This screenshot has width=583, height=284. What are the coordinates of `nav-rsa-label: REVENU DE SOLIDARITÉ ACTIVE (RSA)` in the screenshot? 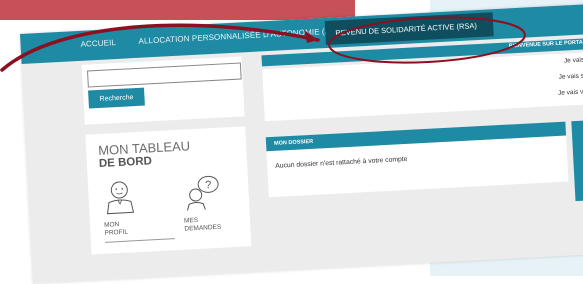 It's located at (406, 29).